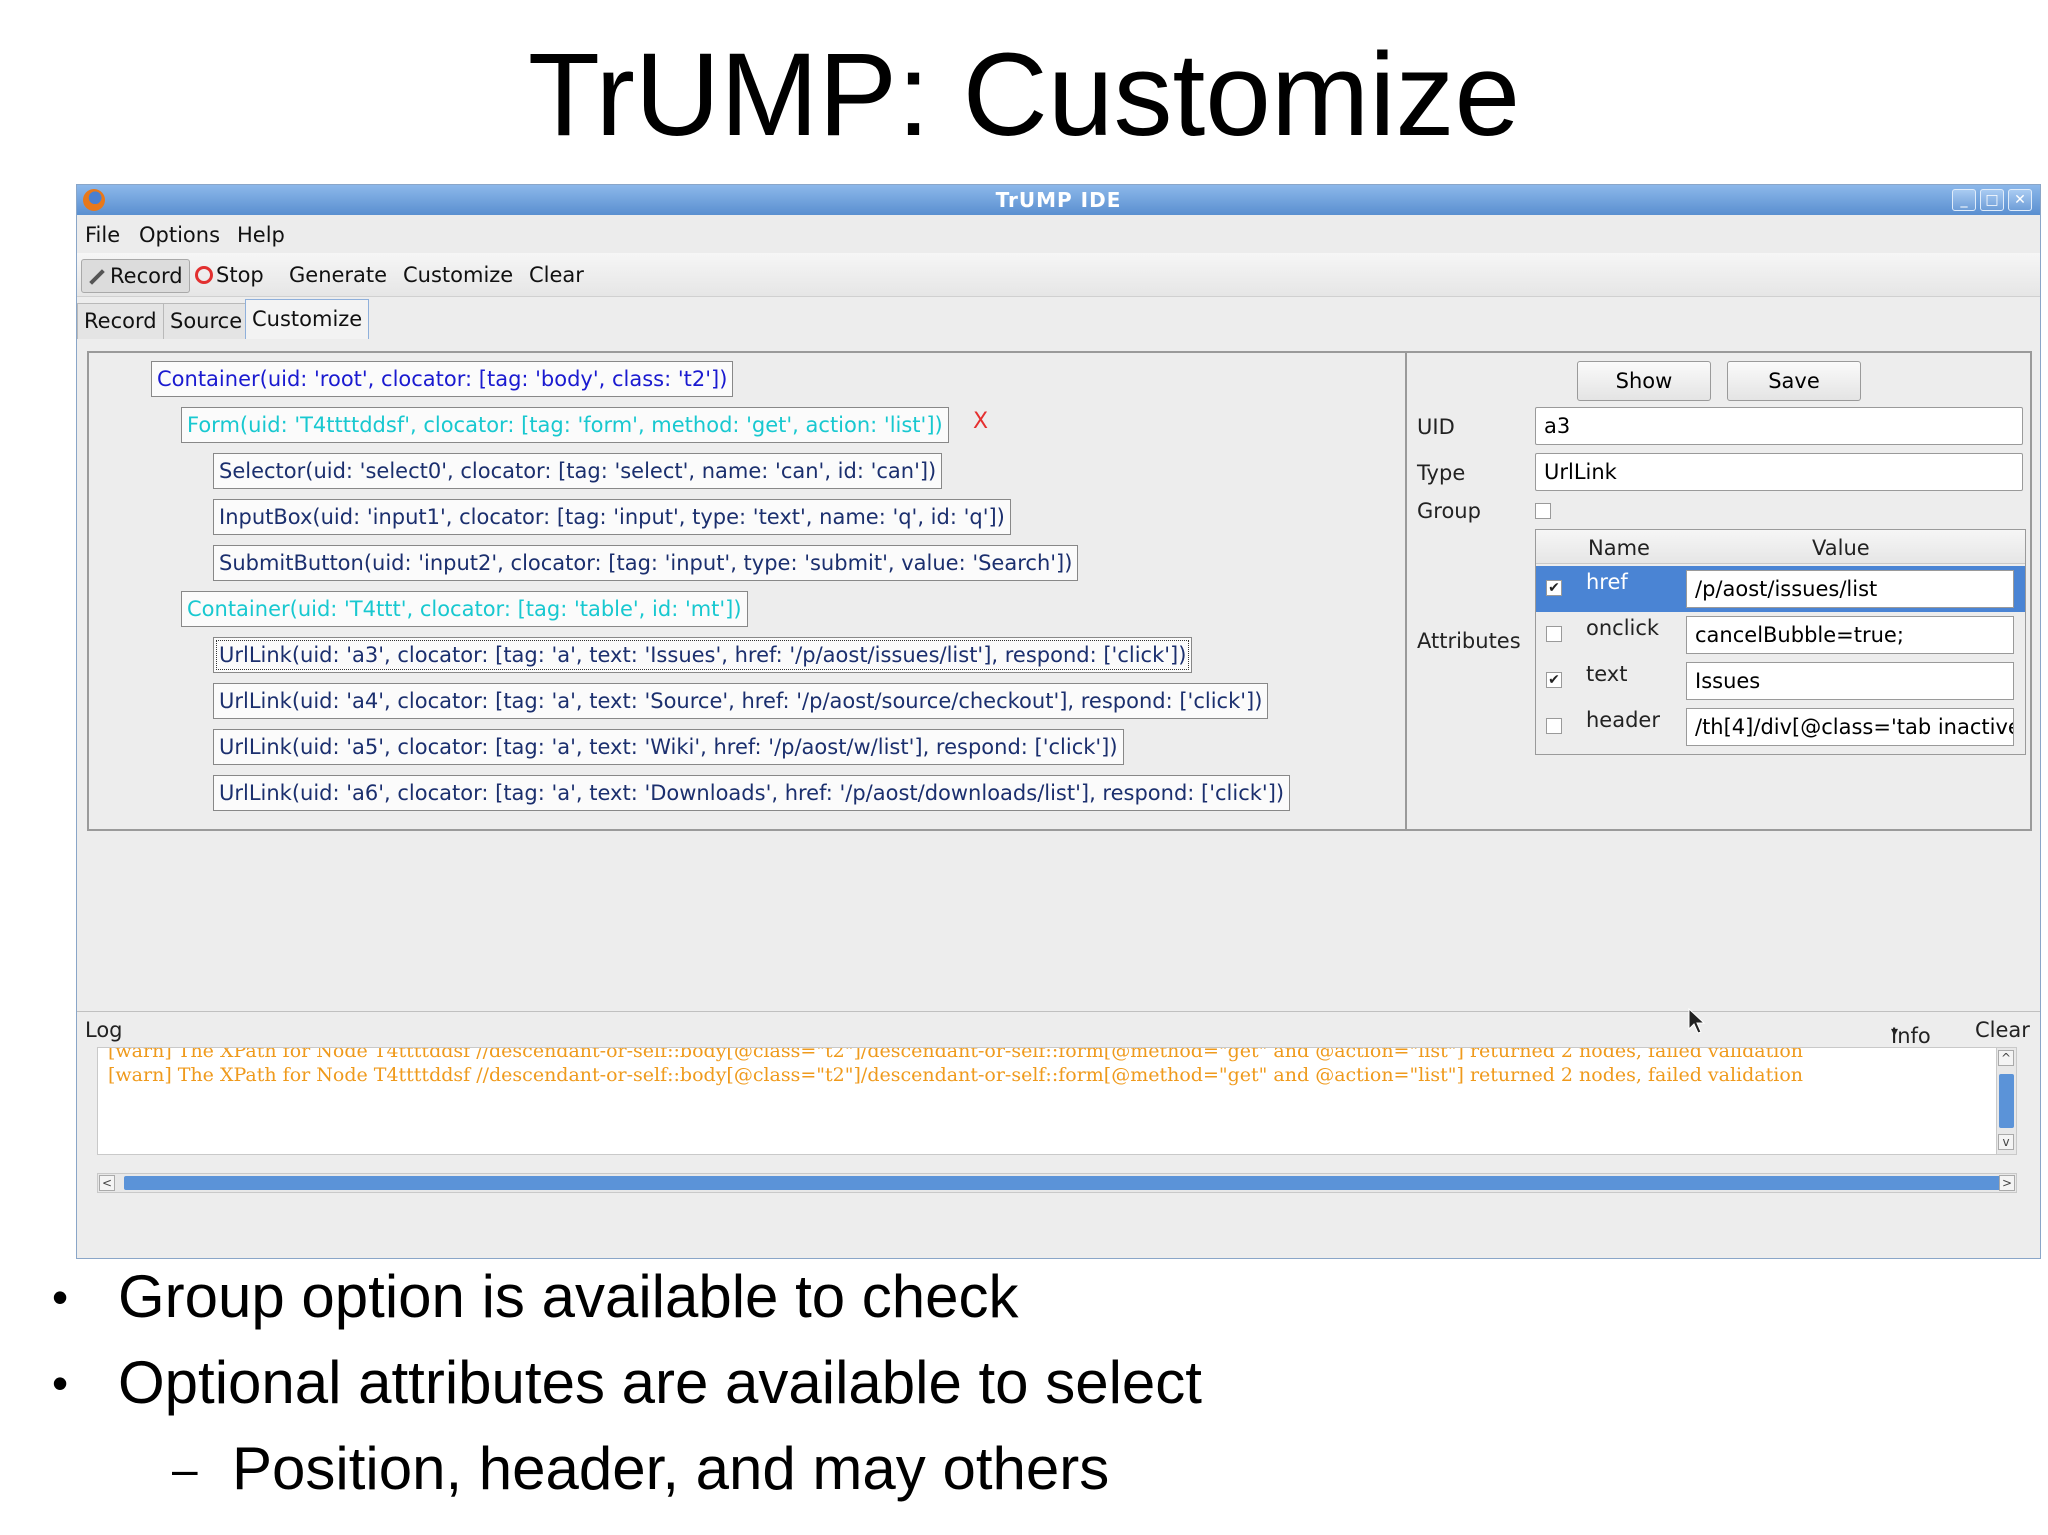  What do you see at coordinates (1794, 381) in the screenshot?
I see `save-button: Save` at bounding box center [1794, 381].